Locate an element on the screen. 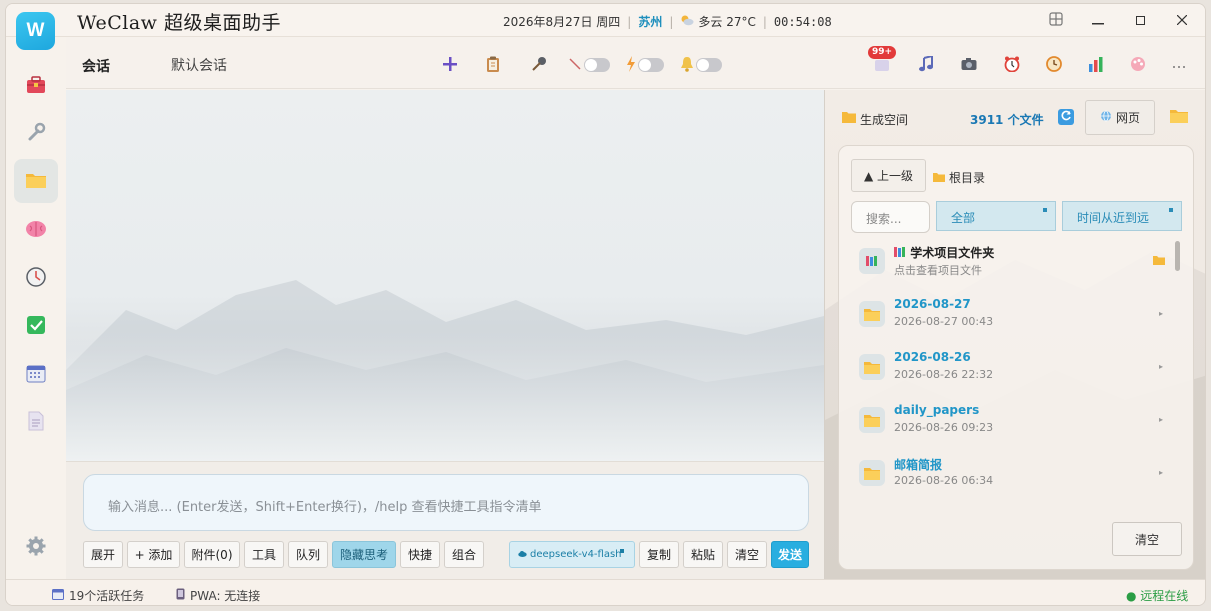  sort-order-select: 时间从近到远 is located at coordinates (1122, 216).